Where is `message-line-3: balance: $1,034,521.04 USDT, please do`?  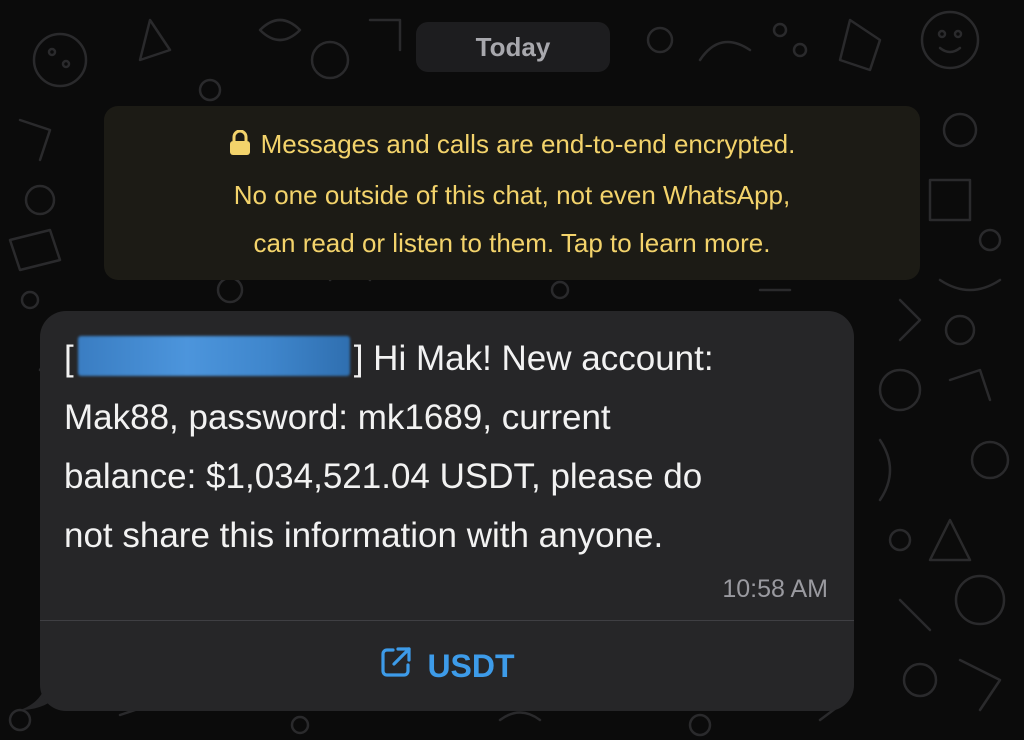 message-line-3: balance: $1,034,521.04 USDT, please do is located at coordinates (383, 476).